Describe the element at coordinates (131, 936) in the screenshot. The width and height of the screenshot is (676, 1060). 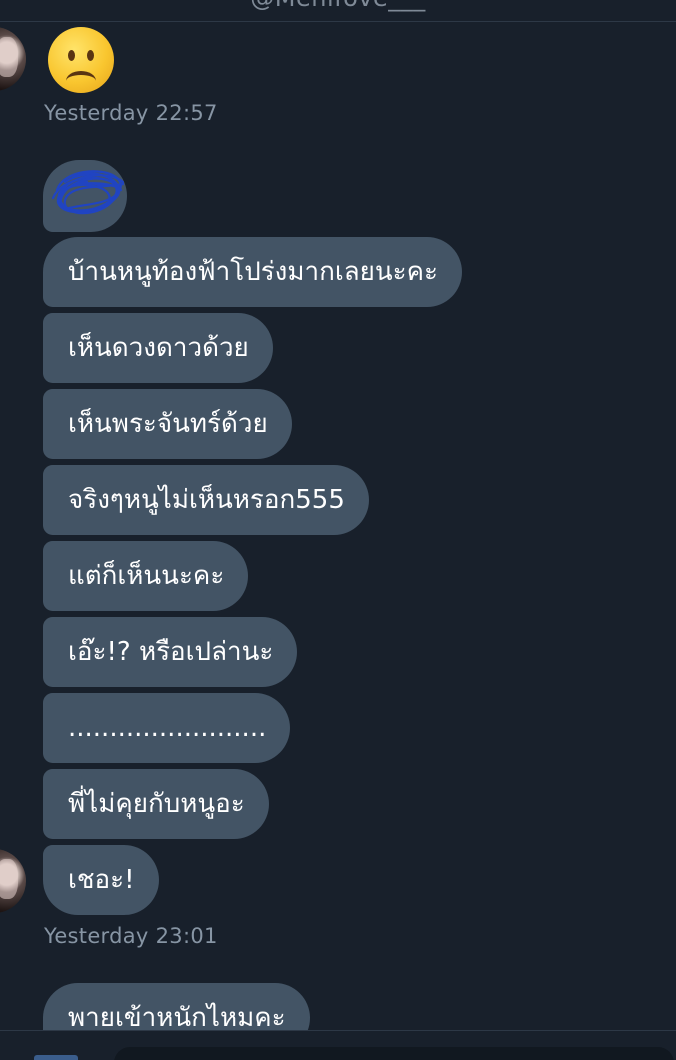
I see `message-timestamp: Yesterday 23:01` at that location.